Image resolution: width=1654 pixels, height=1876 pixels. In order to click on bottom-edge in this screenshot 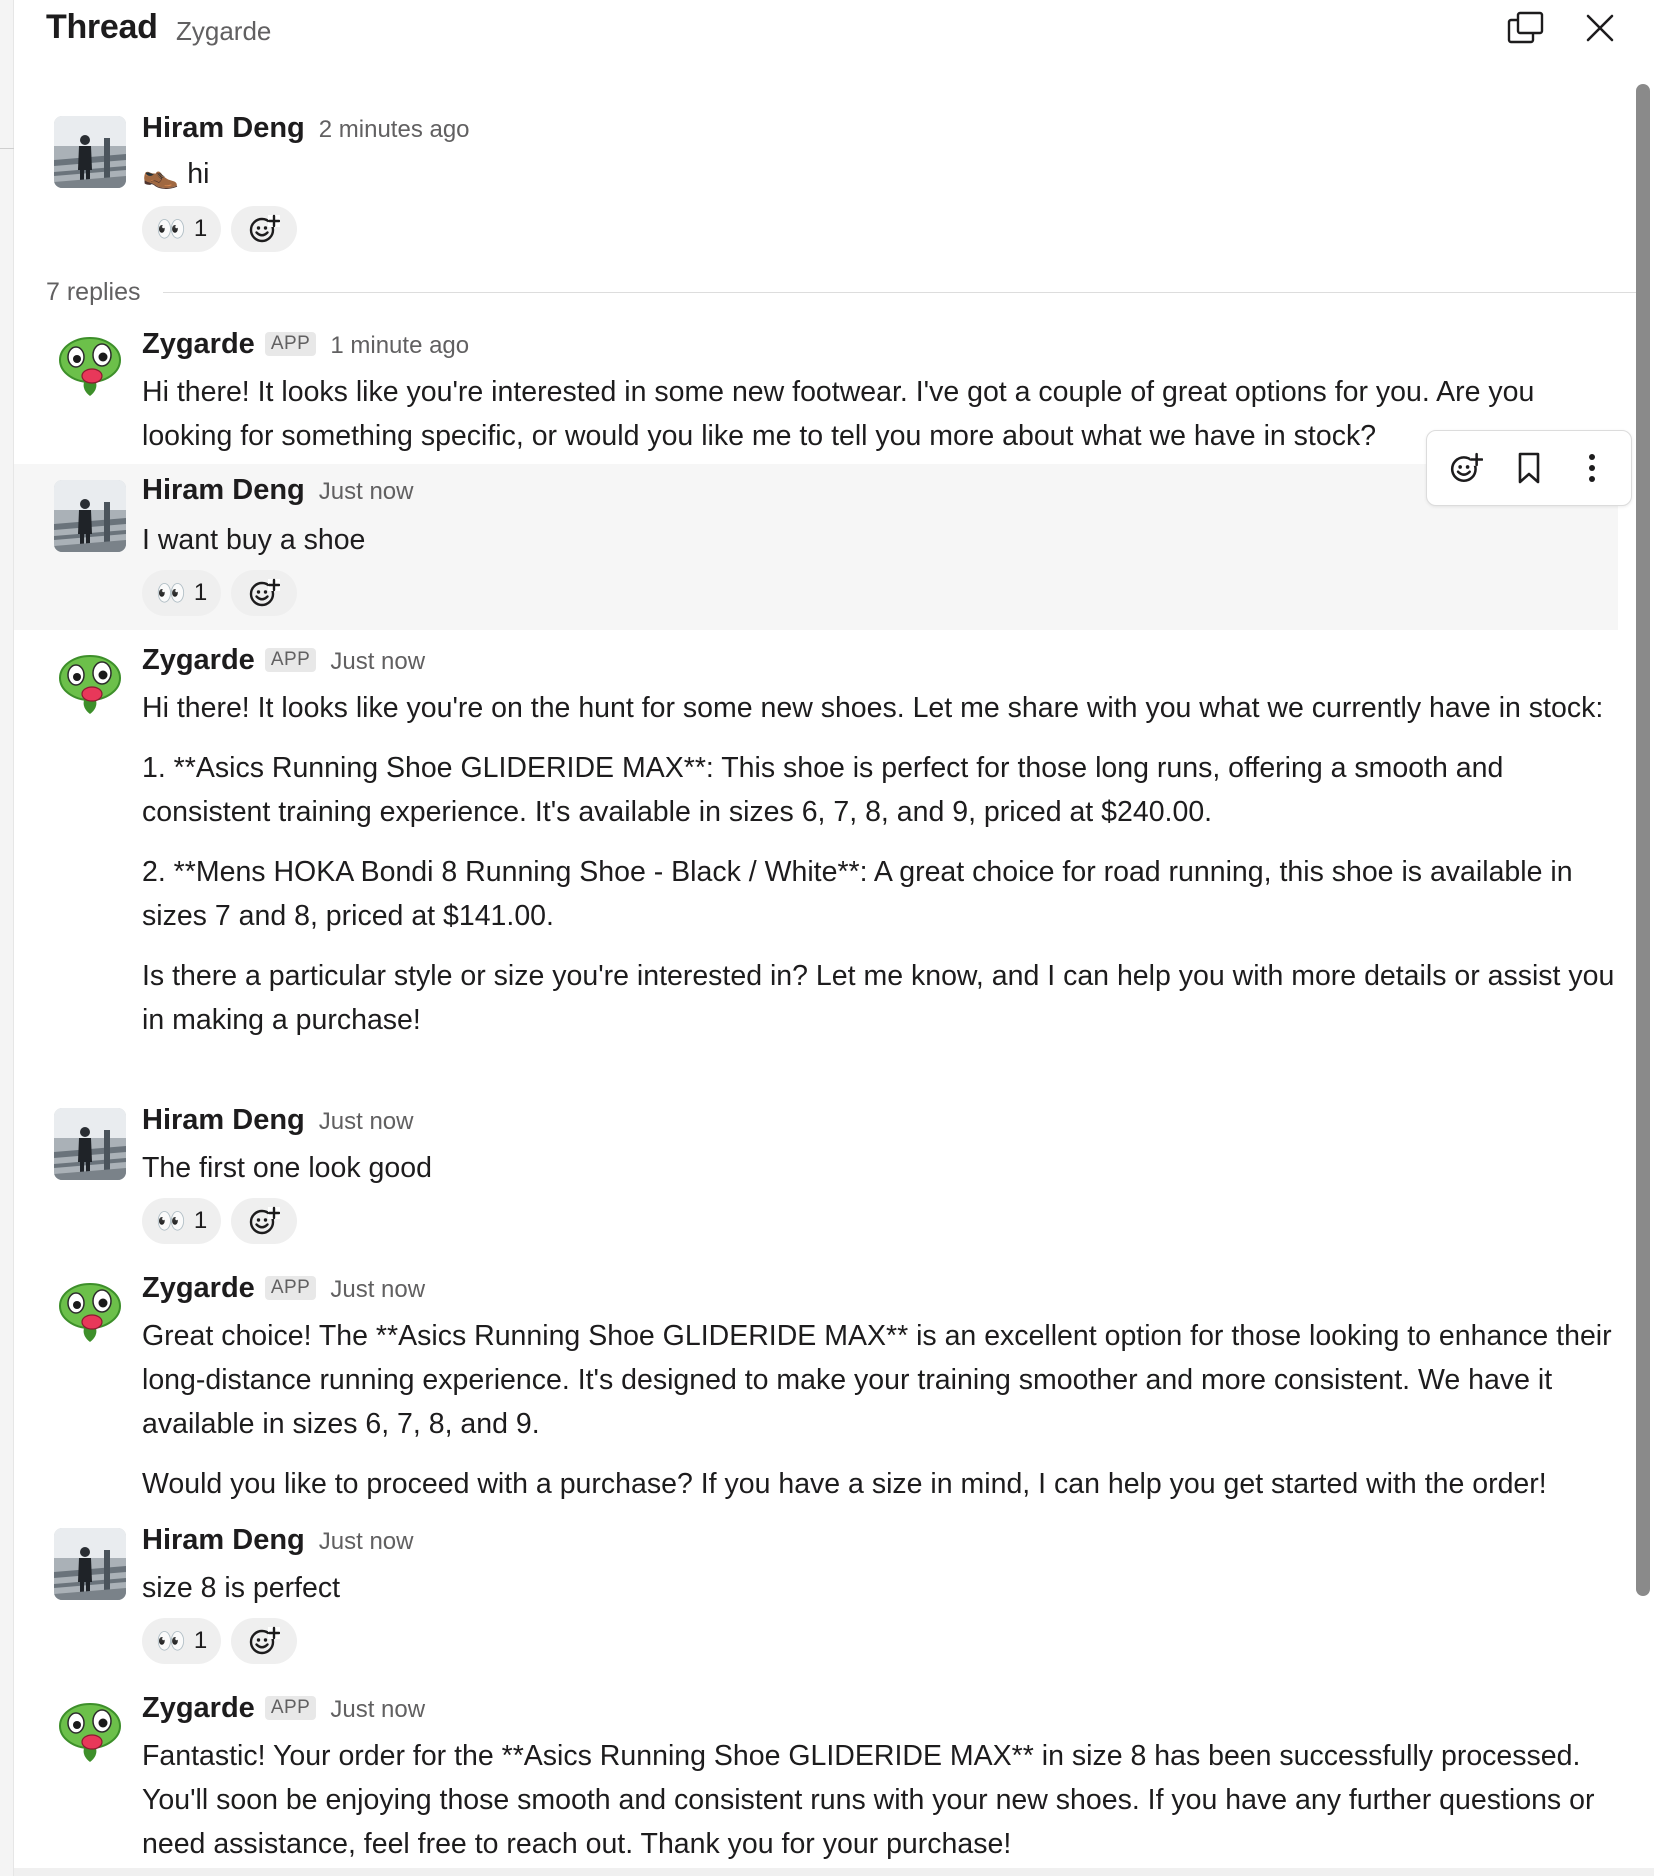, I will do `click(834, 1872)`.